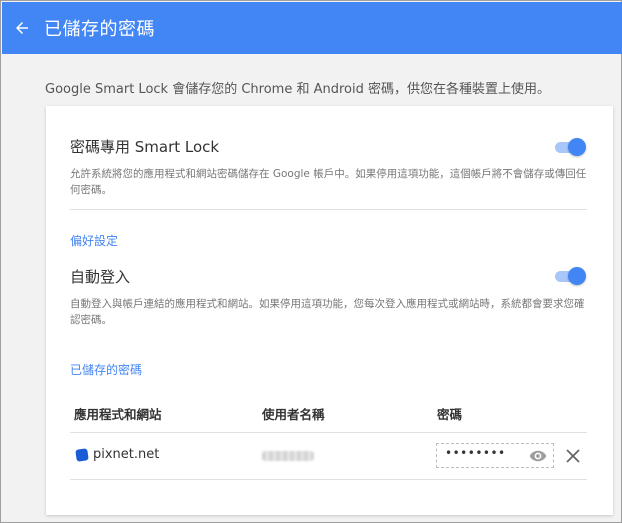  I want to click on column-header-site: 應用程式和網站, so click(118, 414).